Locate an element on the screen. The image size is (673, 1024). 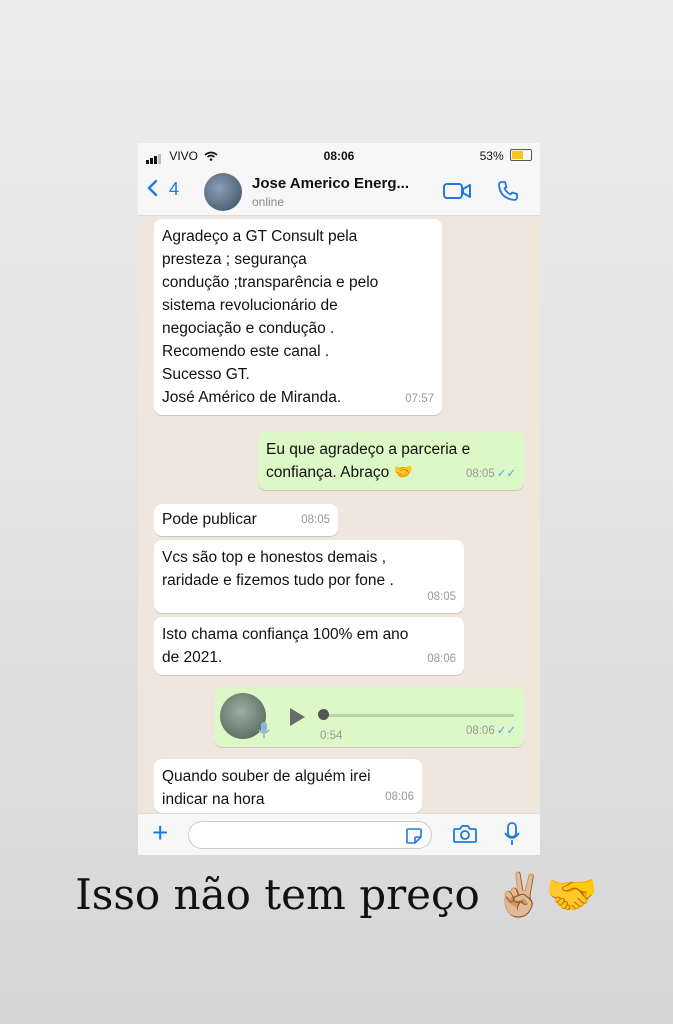
voice-duration: 0:54 is located at coordinates (331, 736).